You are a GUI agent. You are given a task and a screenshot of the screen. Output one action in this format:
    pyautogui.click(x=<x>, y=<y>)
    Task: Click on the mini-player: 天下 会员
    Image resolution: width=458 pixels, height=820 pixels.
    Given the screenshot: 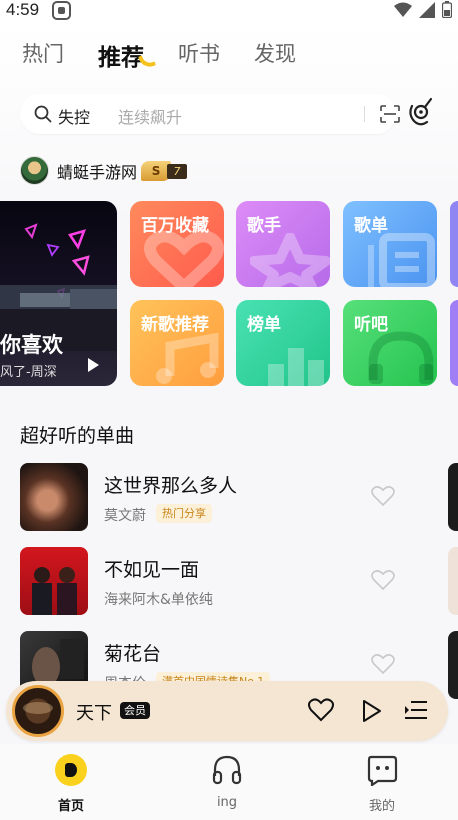 What is the action you would take?
    pyautogui.click(x=227, y=711)
    